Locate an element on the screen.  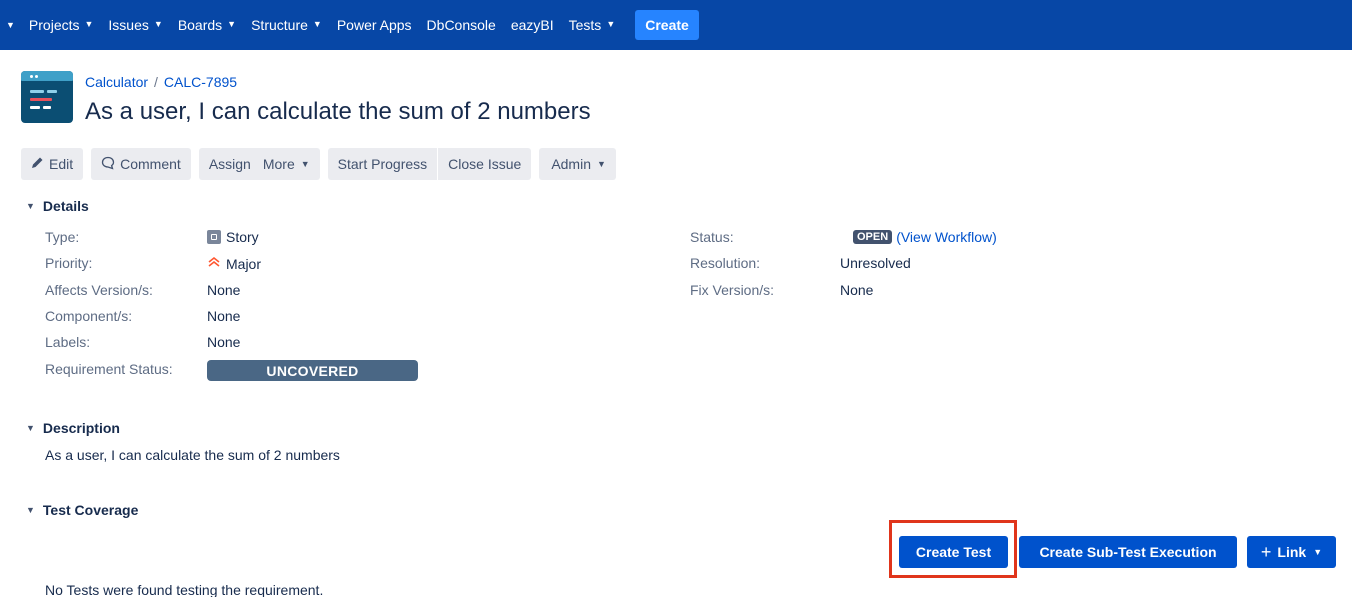
admin-button: Admin ▼ is located at coordinates (577, 164).